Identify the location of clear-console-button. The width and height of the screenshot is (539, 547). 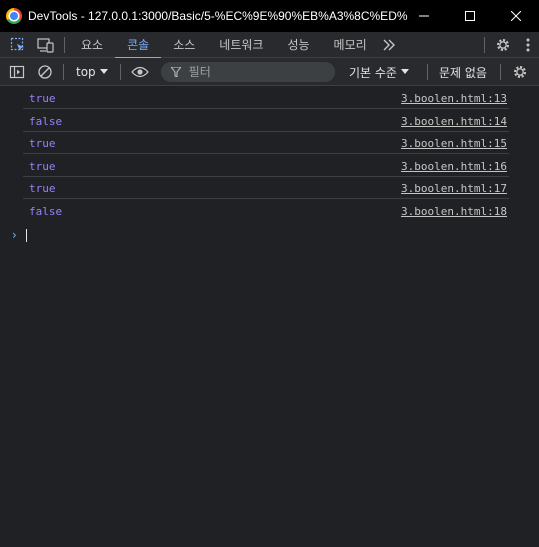
(45, 72).